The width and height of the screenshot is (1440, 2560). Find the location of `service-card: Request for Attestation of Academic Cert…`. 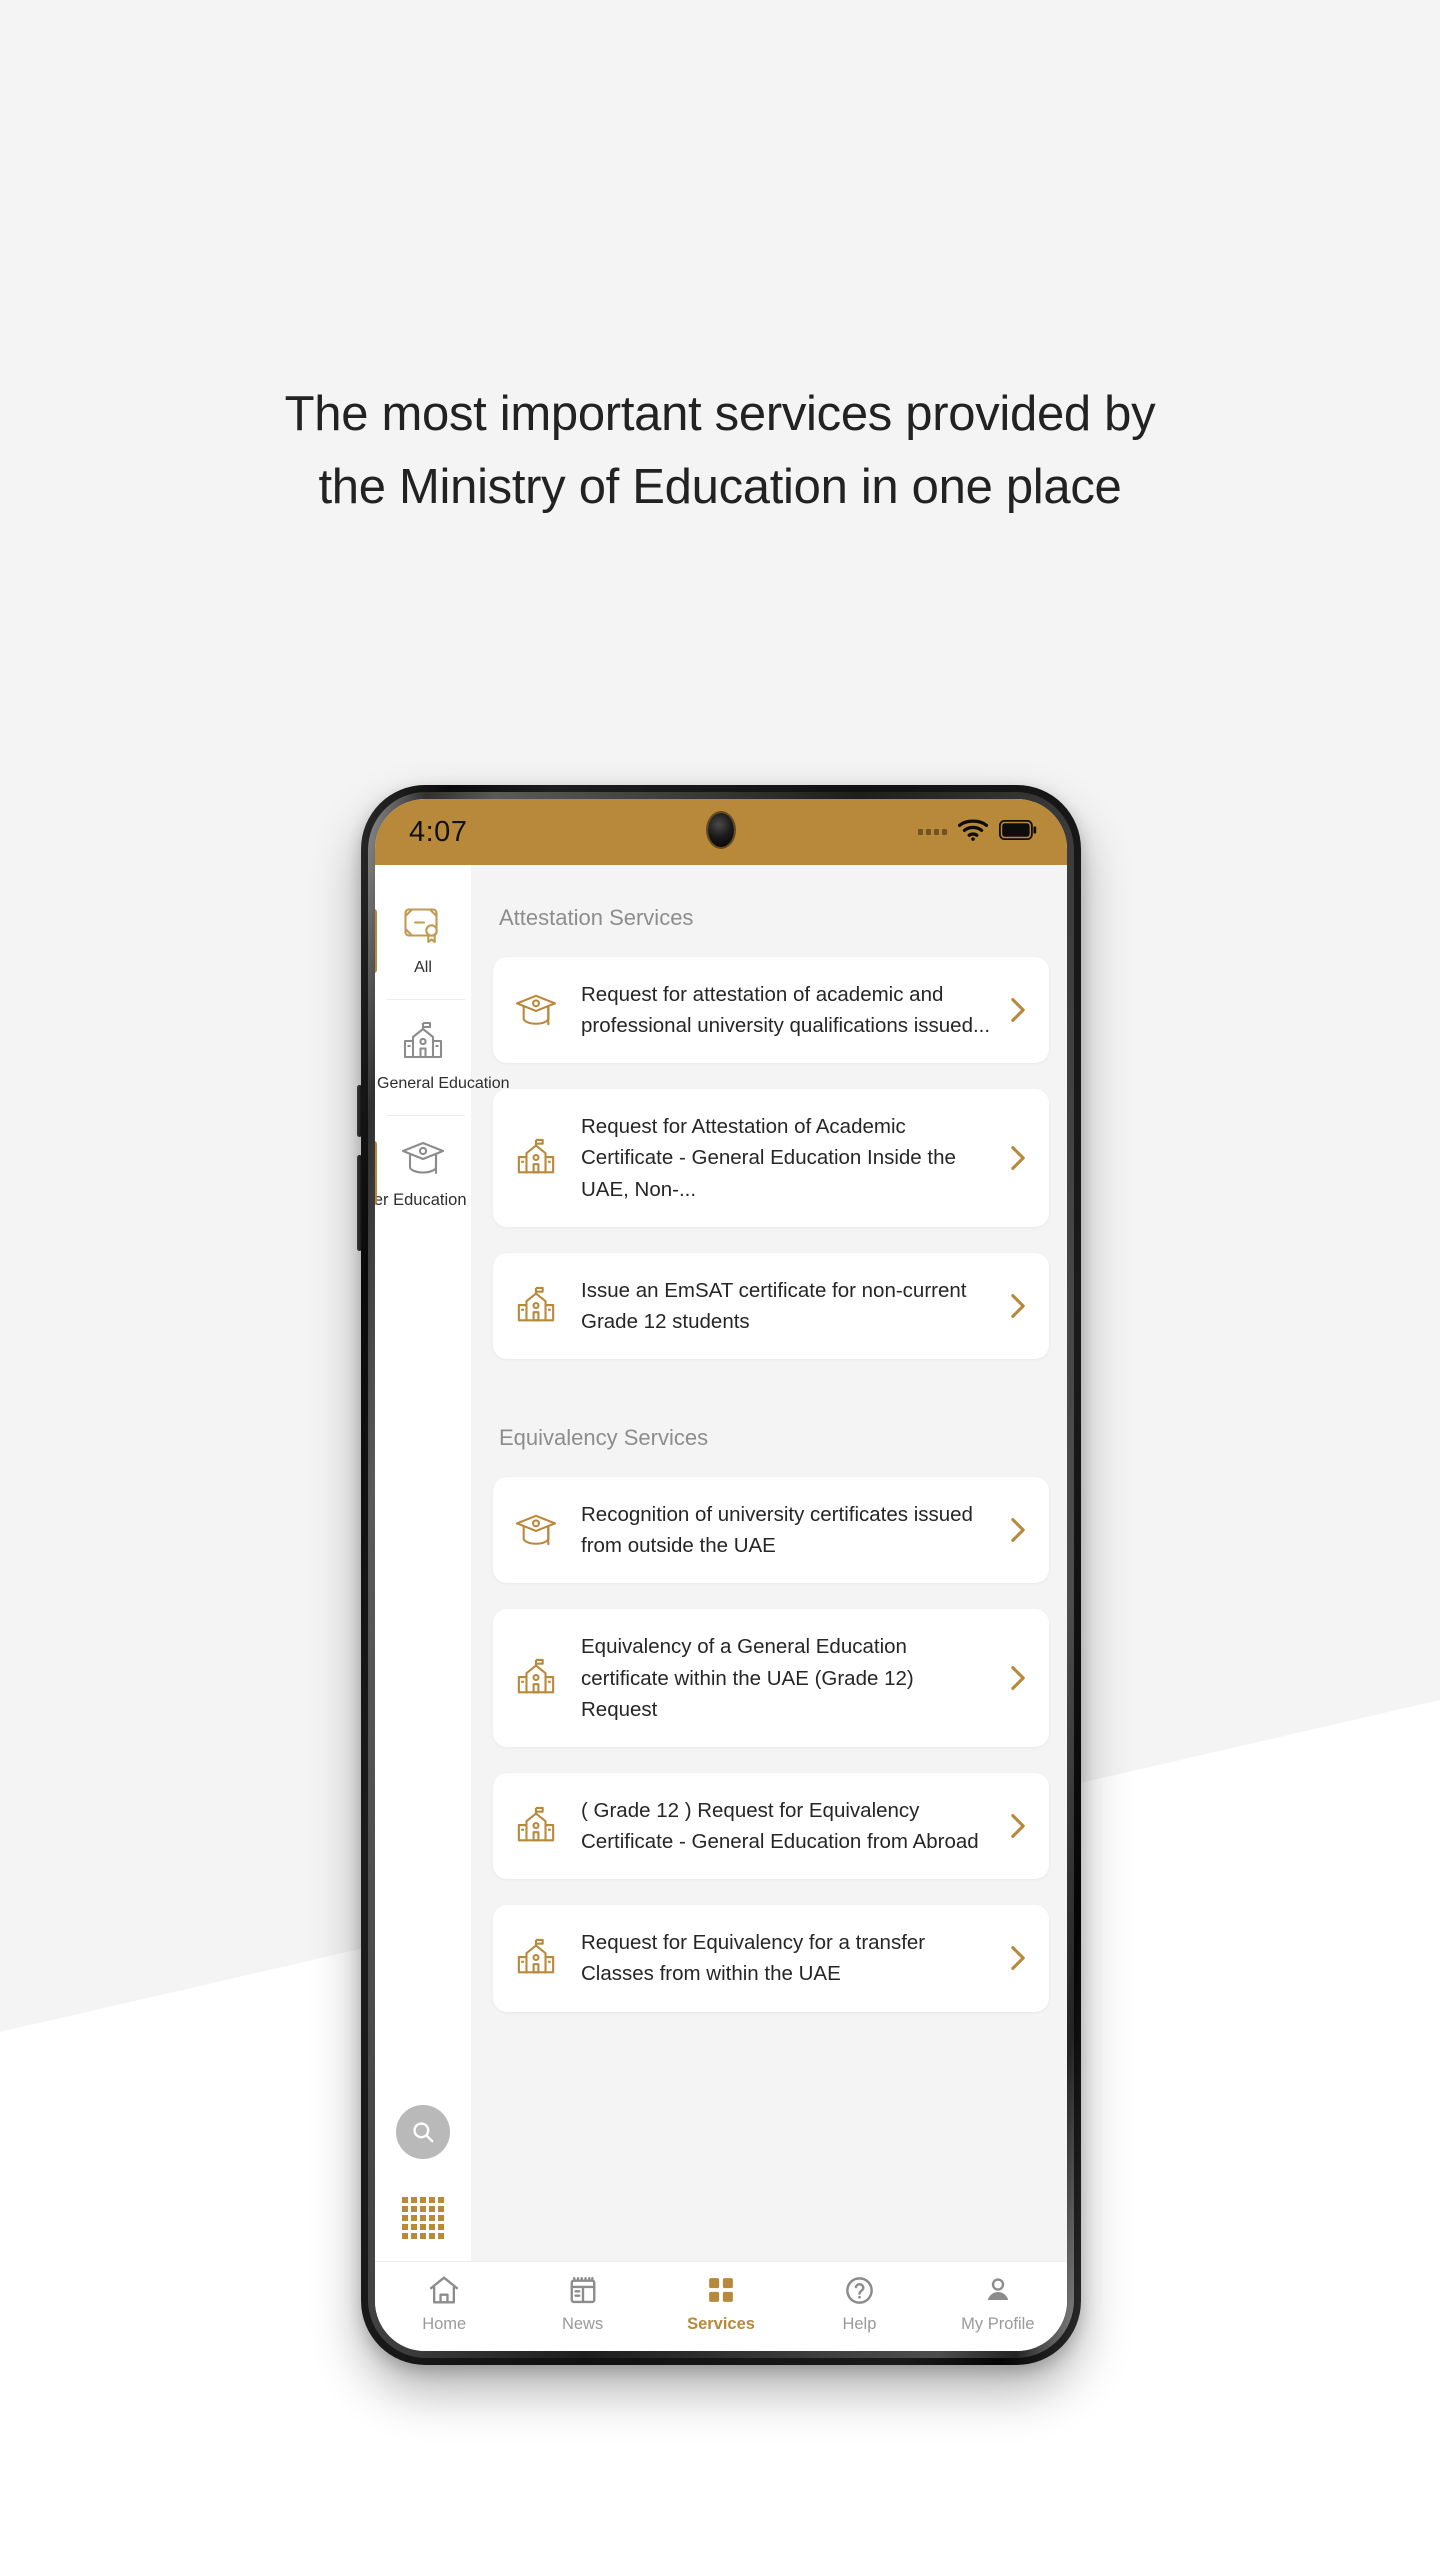

service-card: Request for Attestation of Academic Cert… is located at coordinates (771, 1158).